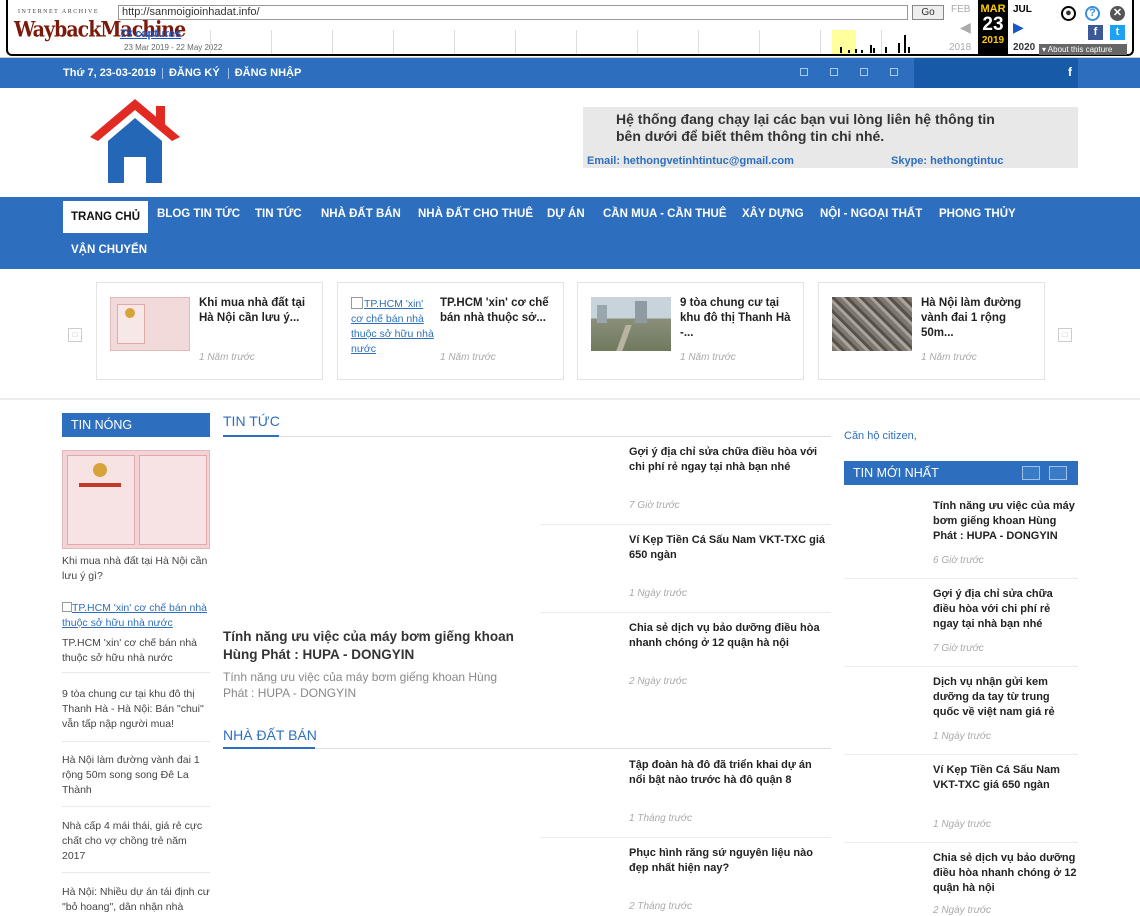 Image resolution: width=1140 pixels, height=916 pixels. Describe the element at coordinates (513, 12) in the screenshot. I see `wayback-url-input: http://sanmoigioinhadat.info/` at that location.